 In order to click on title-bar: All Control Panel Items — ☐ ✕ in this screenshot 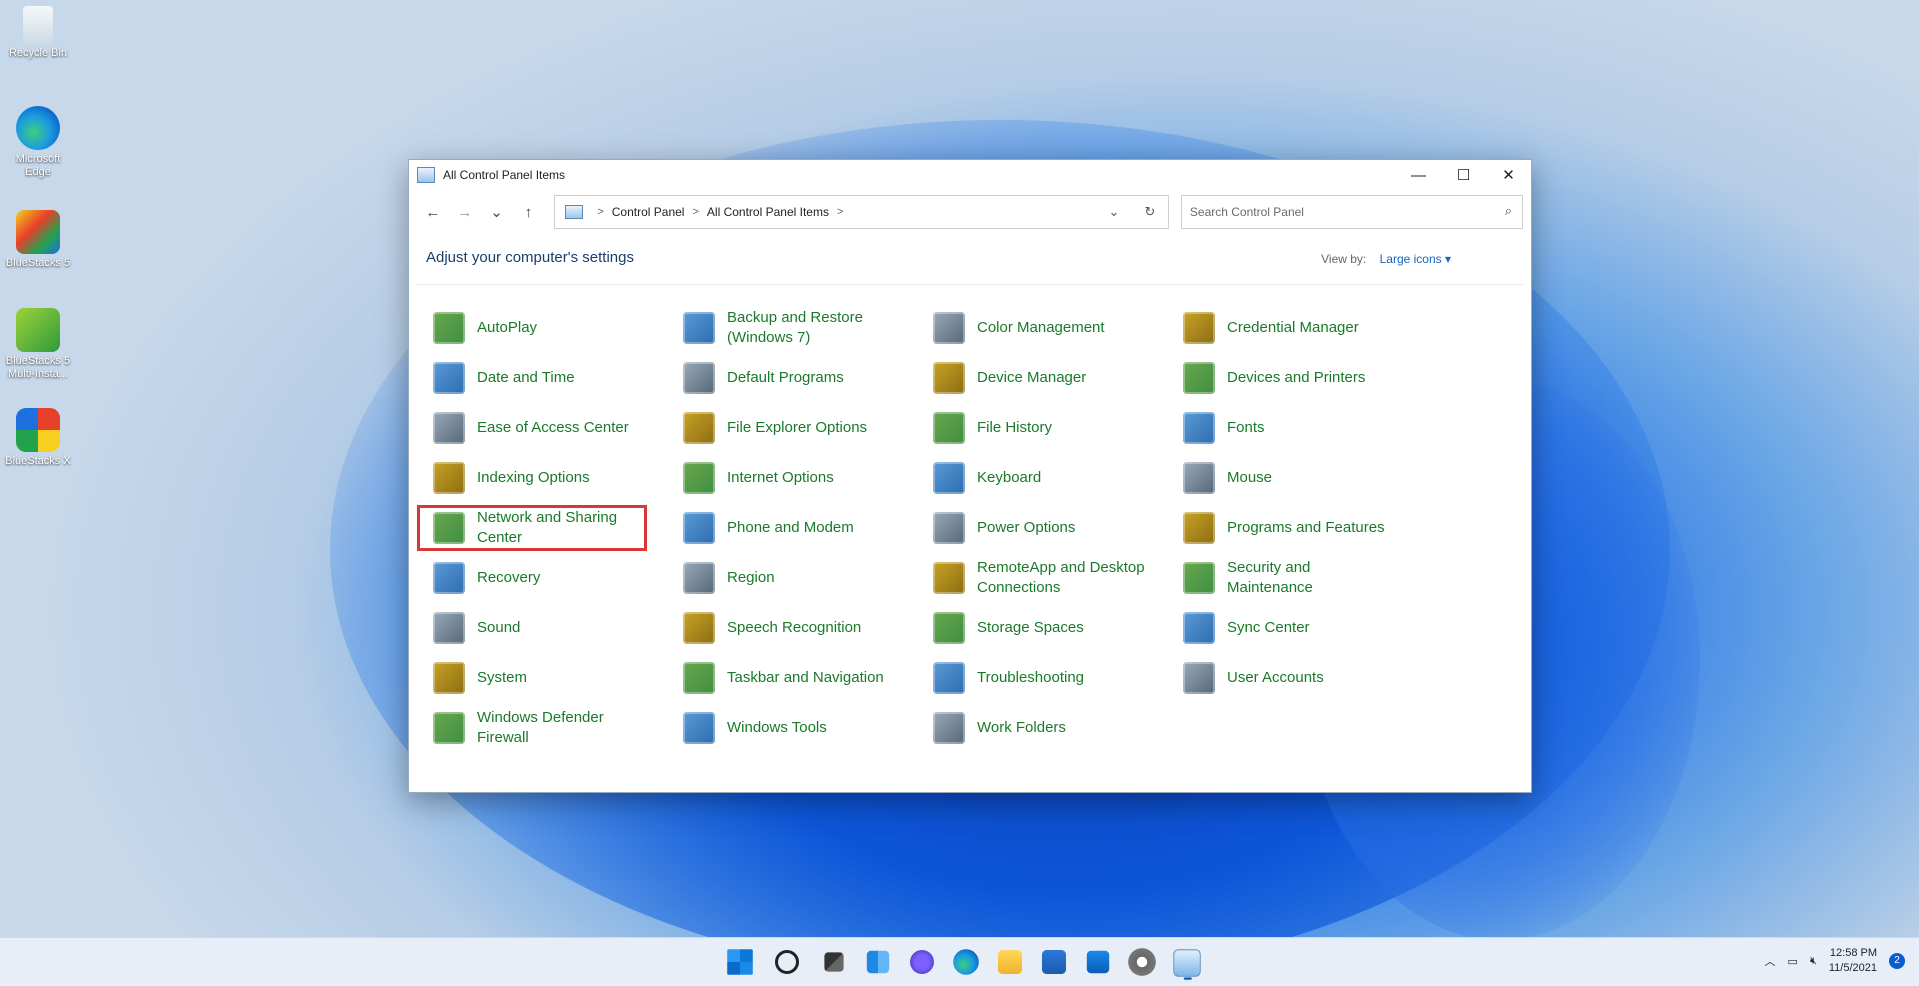, I will do `click(970, 175)`.